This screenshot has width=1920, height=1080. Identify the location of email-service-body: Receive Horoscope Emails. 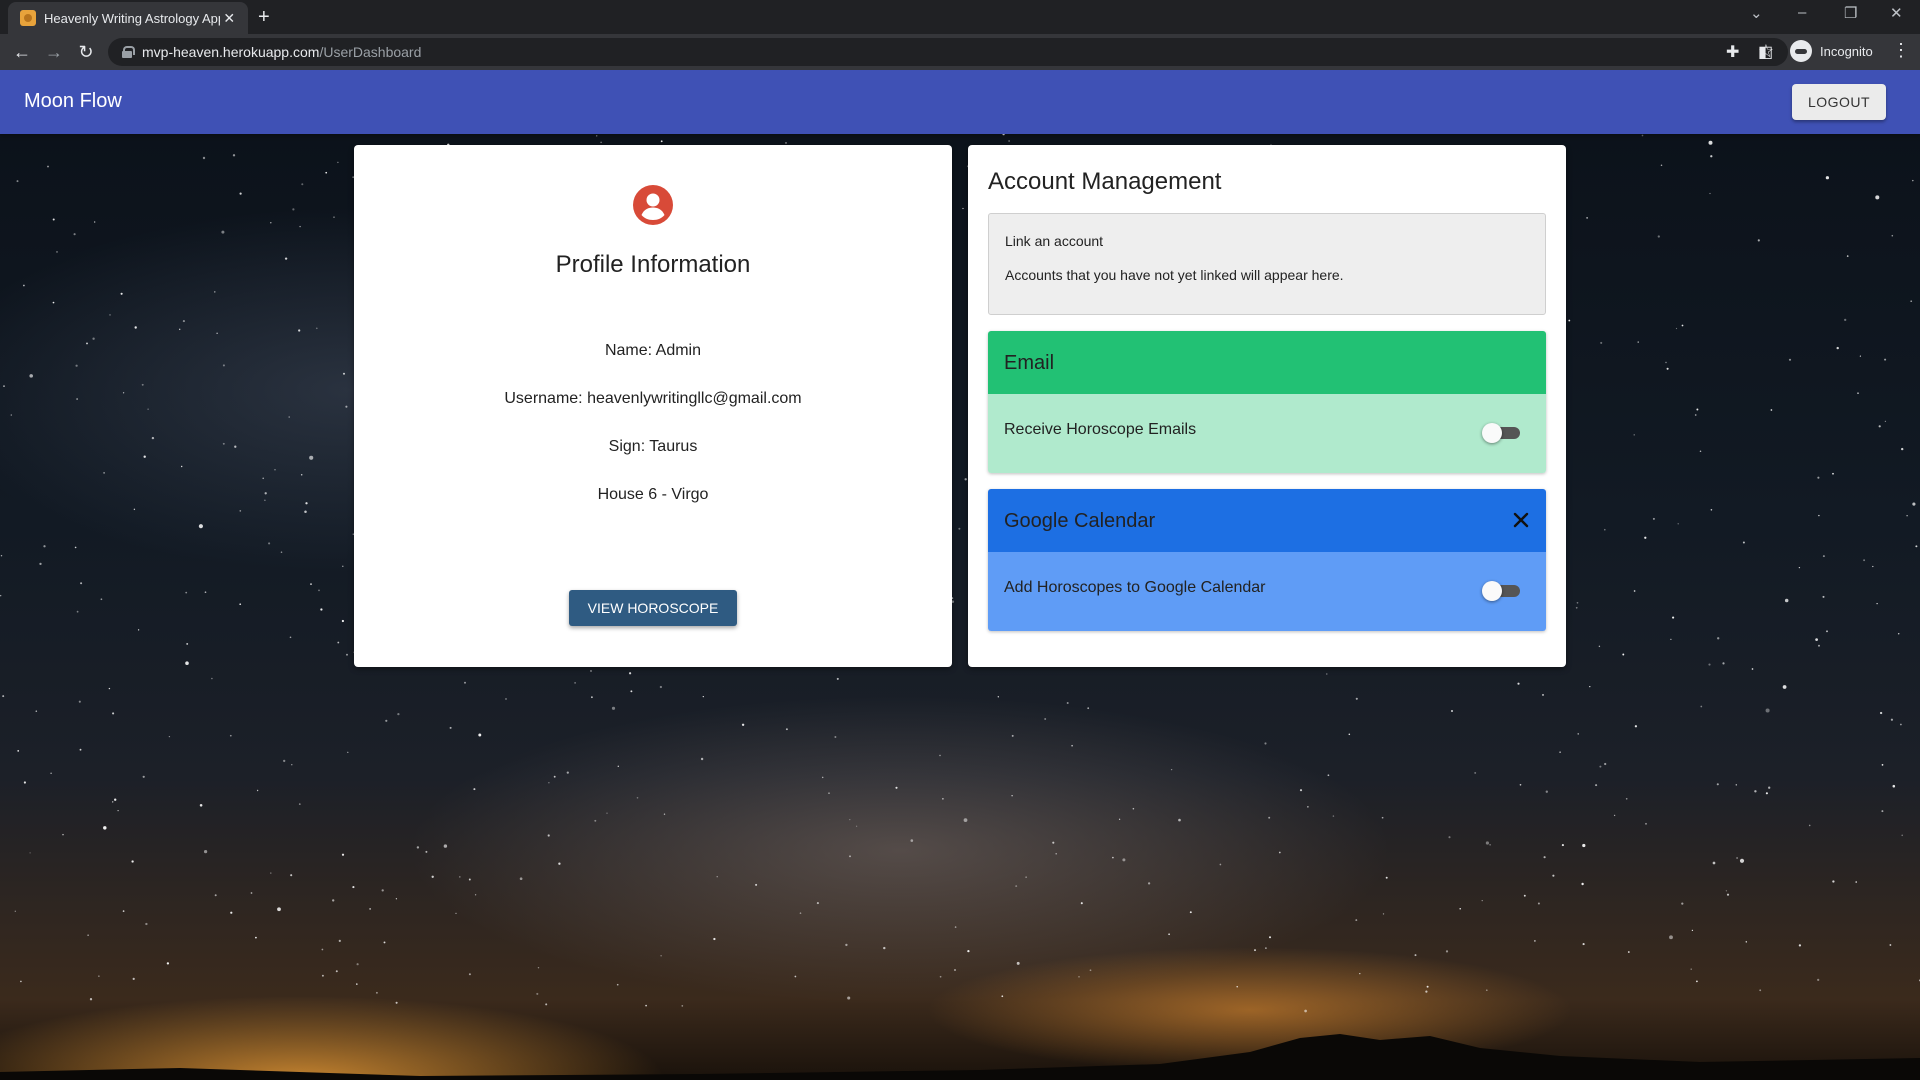
(1267, 433).